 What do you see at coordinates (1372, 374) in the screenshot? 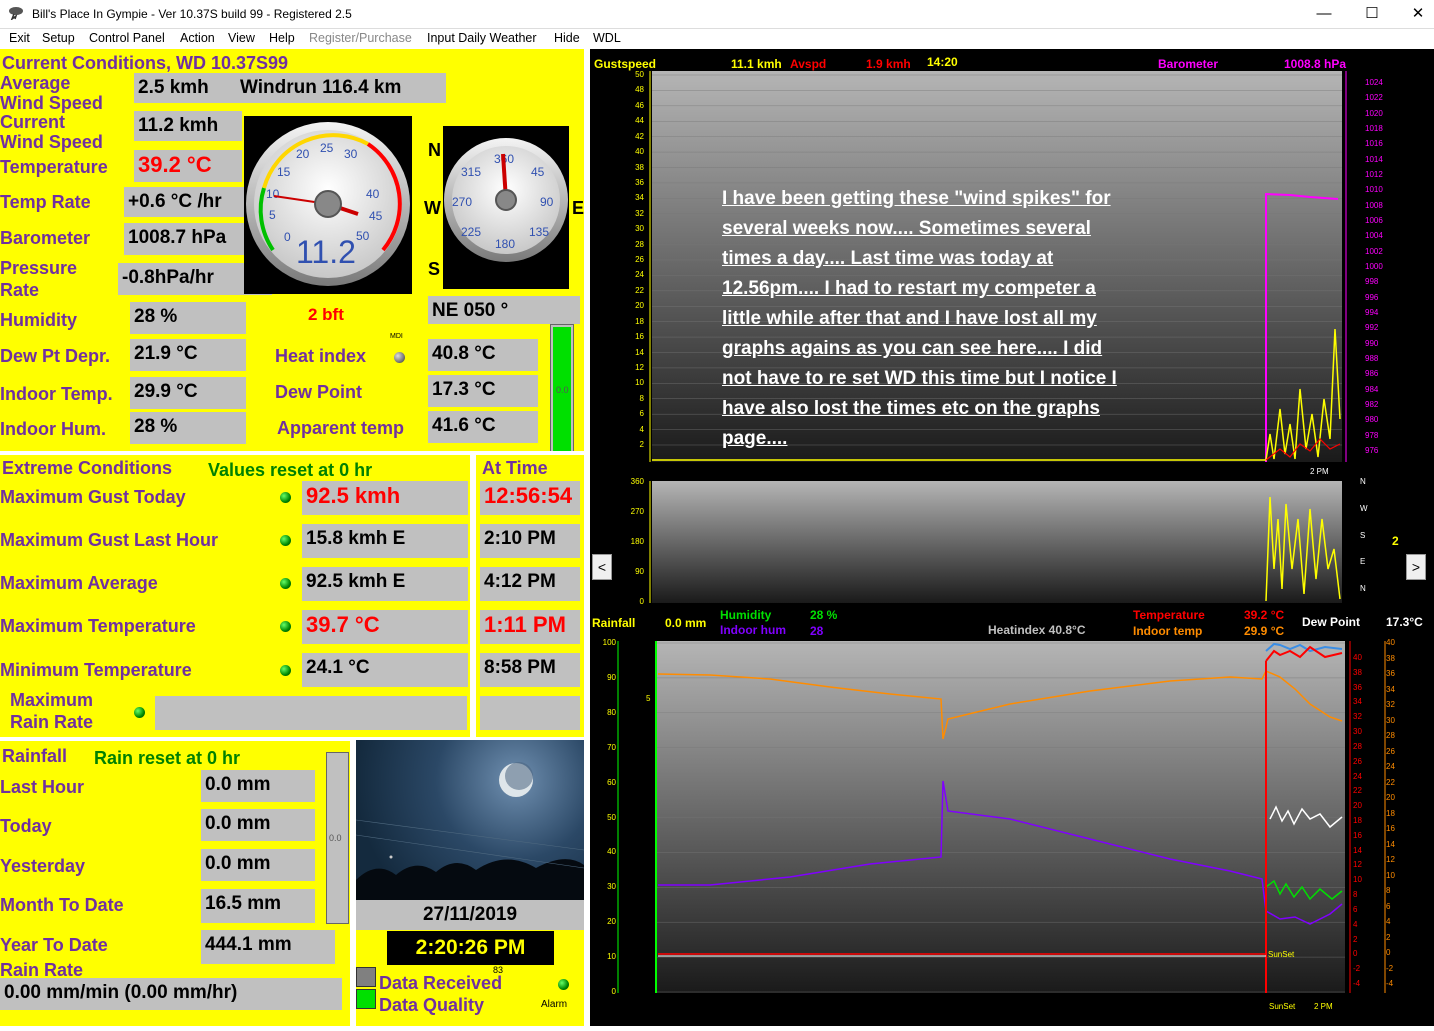
I see `axis-tick-label: 986` at bounding box center [1372, 374].